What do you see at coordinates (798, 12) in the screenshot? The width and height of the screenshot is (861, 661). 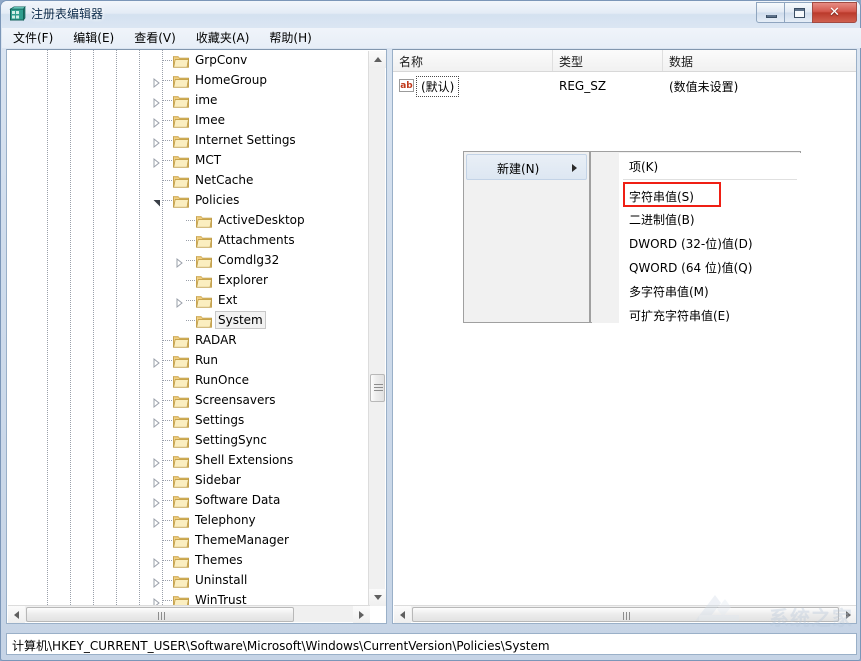 I see `maximize-button` at bounding box center [798, 12].